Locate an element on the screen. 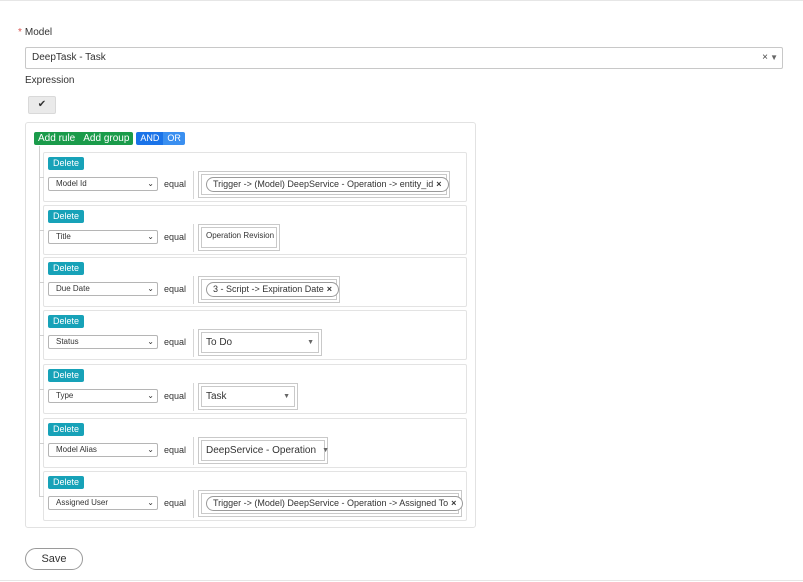 This screenshot has height=582, width=803. rule-status: Delete Status ⌄ equal To Do ▼ is located at coordinates (253, 335).